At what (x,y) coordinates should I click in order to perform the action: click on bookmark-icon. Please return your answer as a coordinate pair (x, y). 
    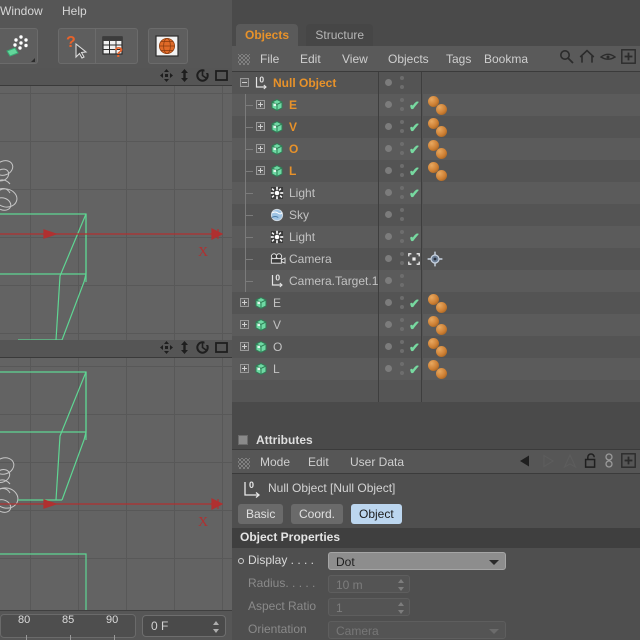
    Looking at the image, I should click on (570, 462).